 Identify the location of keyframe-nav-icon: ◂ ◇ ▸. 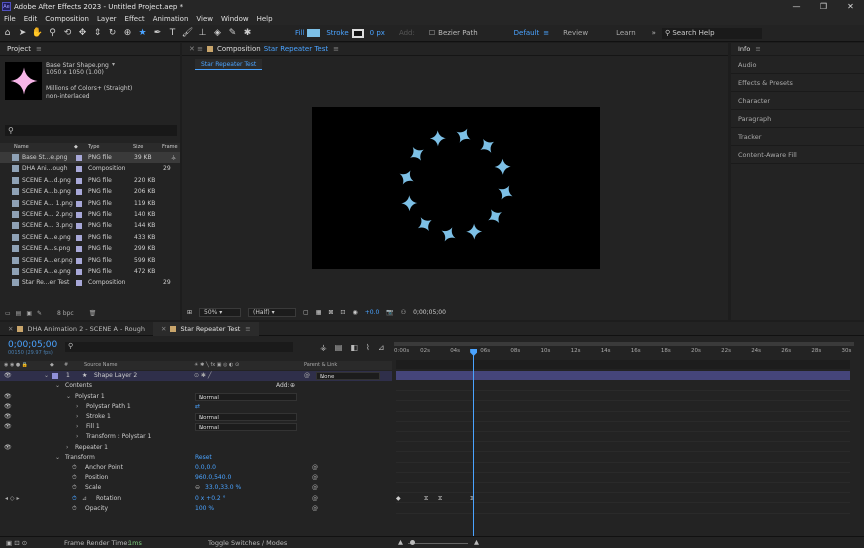
(12, 498).